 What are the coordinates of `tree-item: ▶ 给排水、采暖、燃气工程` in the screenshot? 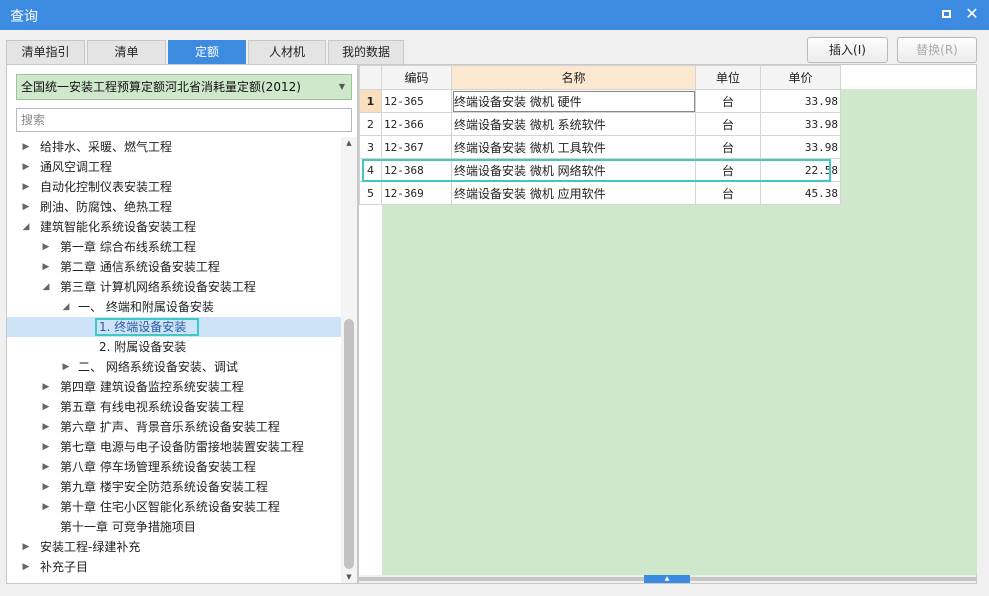 It's located at (174, 147).